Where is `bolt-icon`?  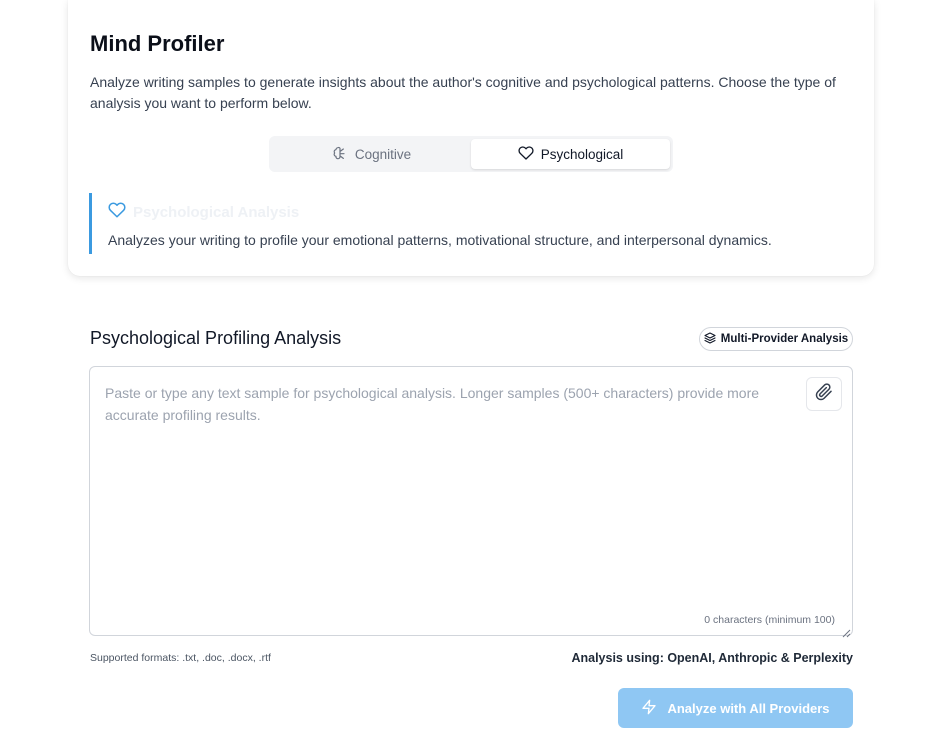 bolt-icon is located at coordinates (649, 708).